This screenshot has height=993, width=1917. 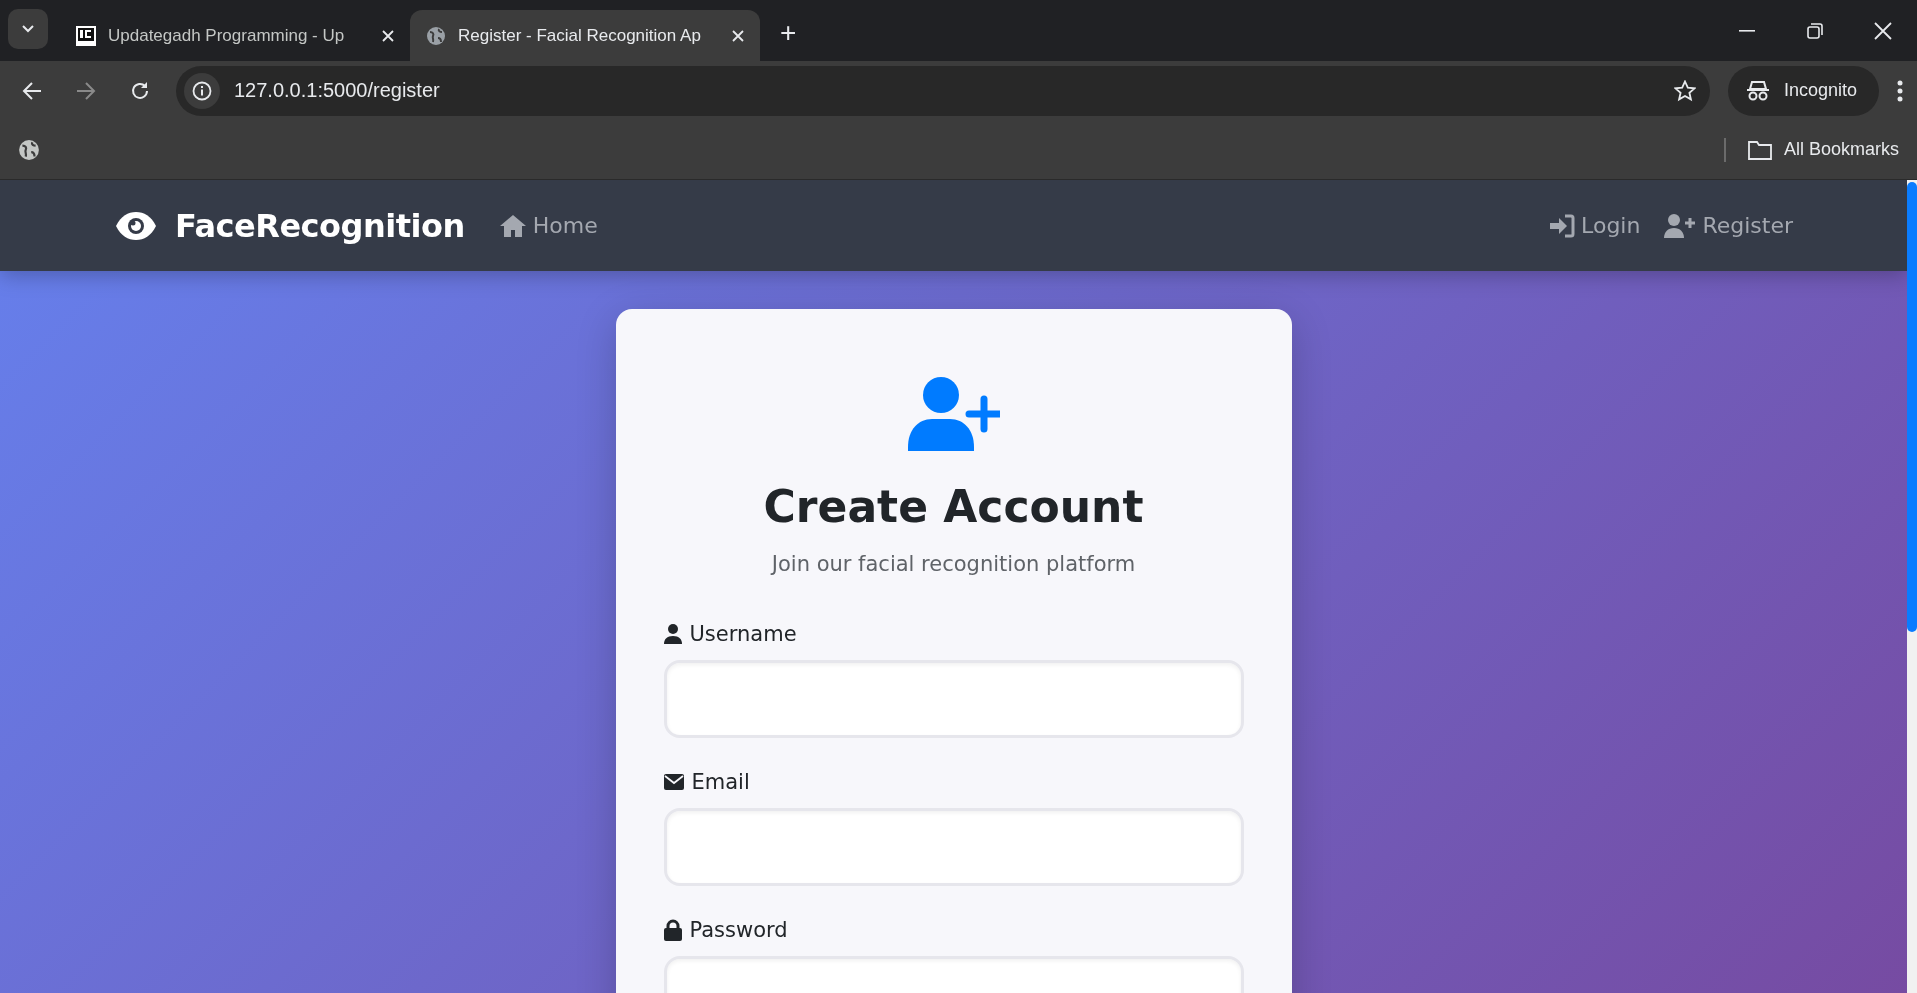 What do you see at coordinates (32, 90) in the screenshot?
I see `back-arrow-icon` at bounding box center [32, 90].